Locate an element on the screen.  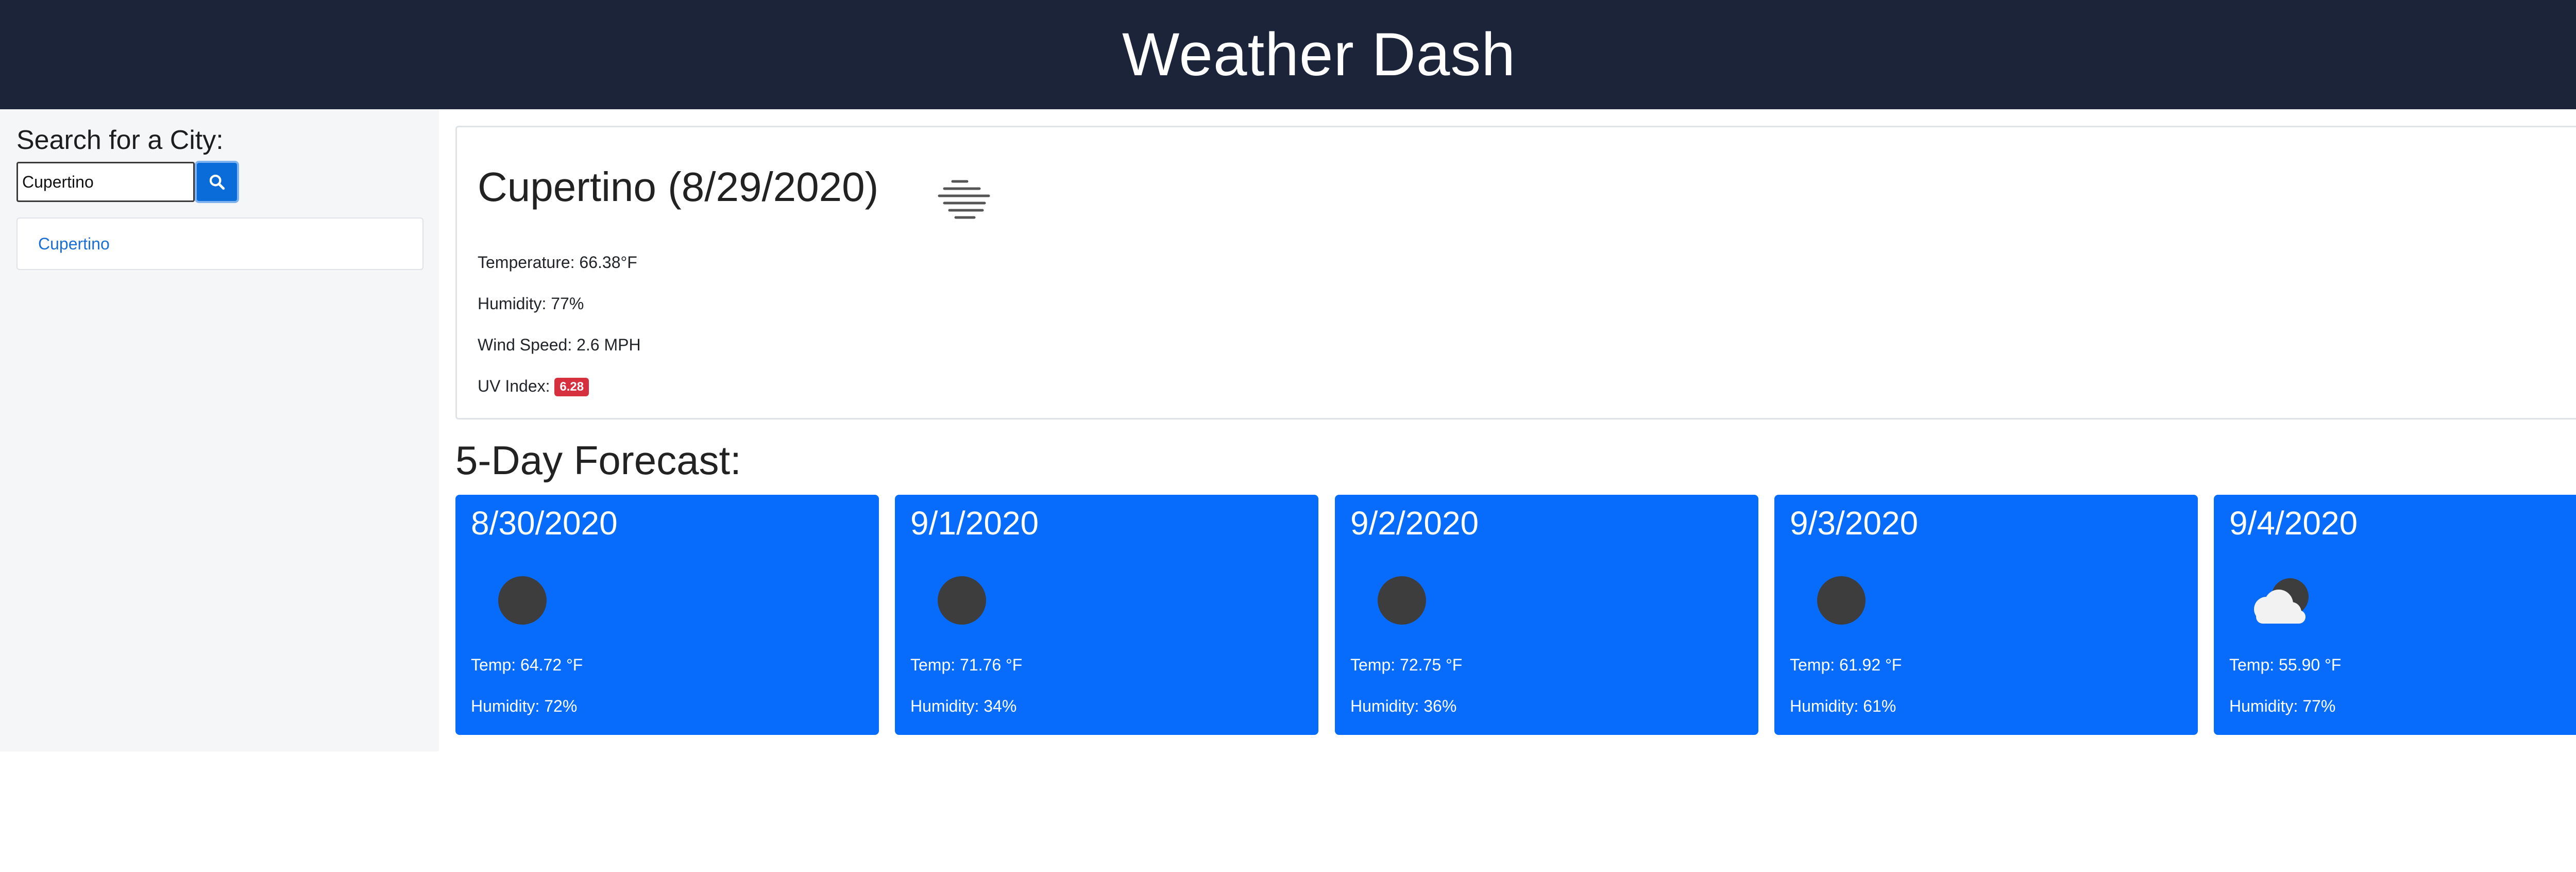
search-icon is located at coordinates (217, 182).